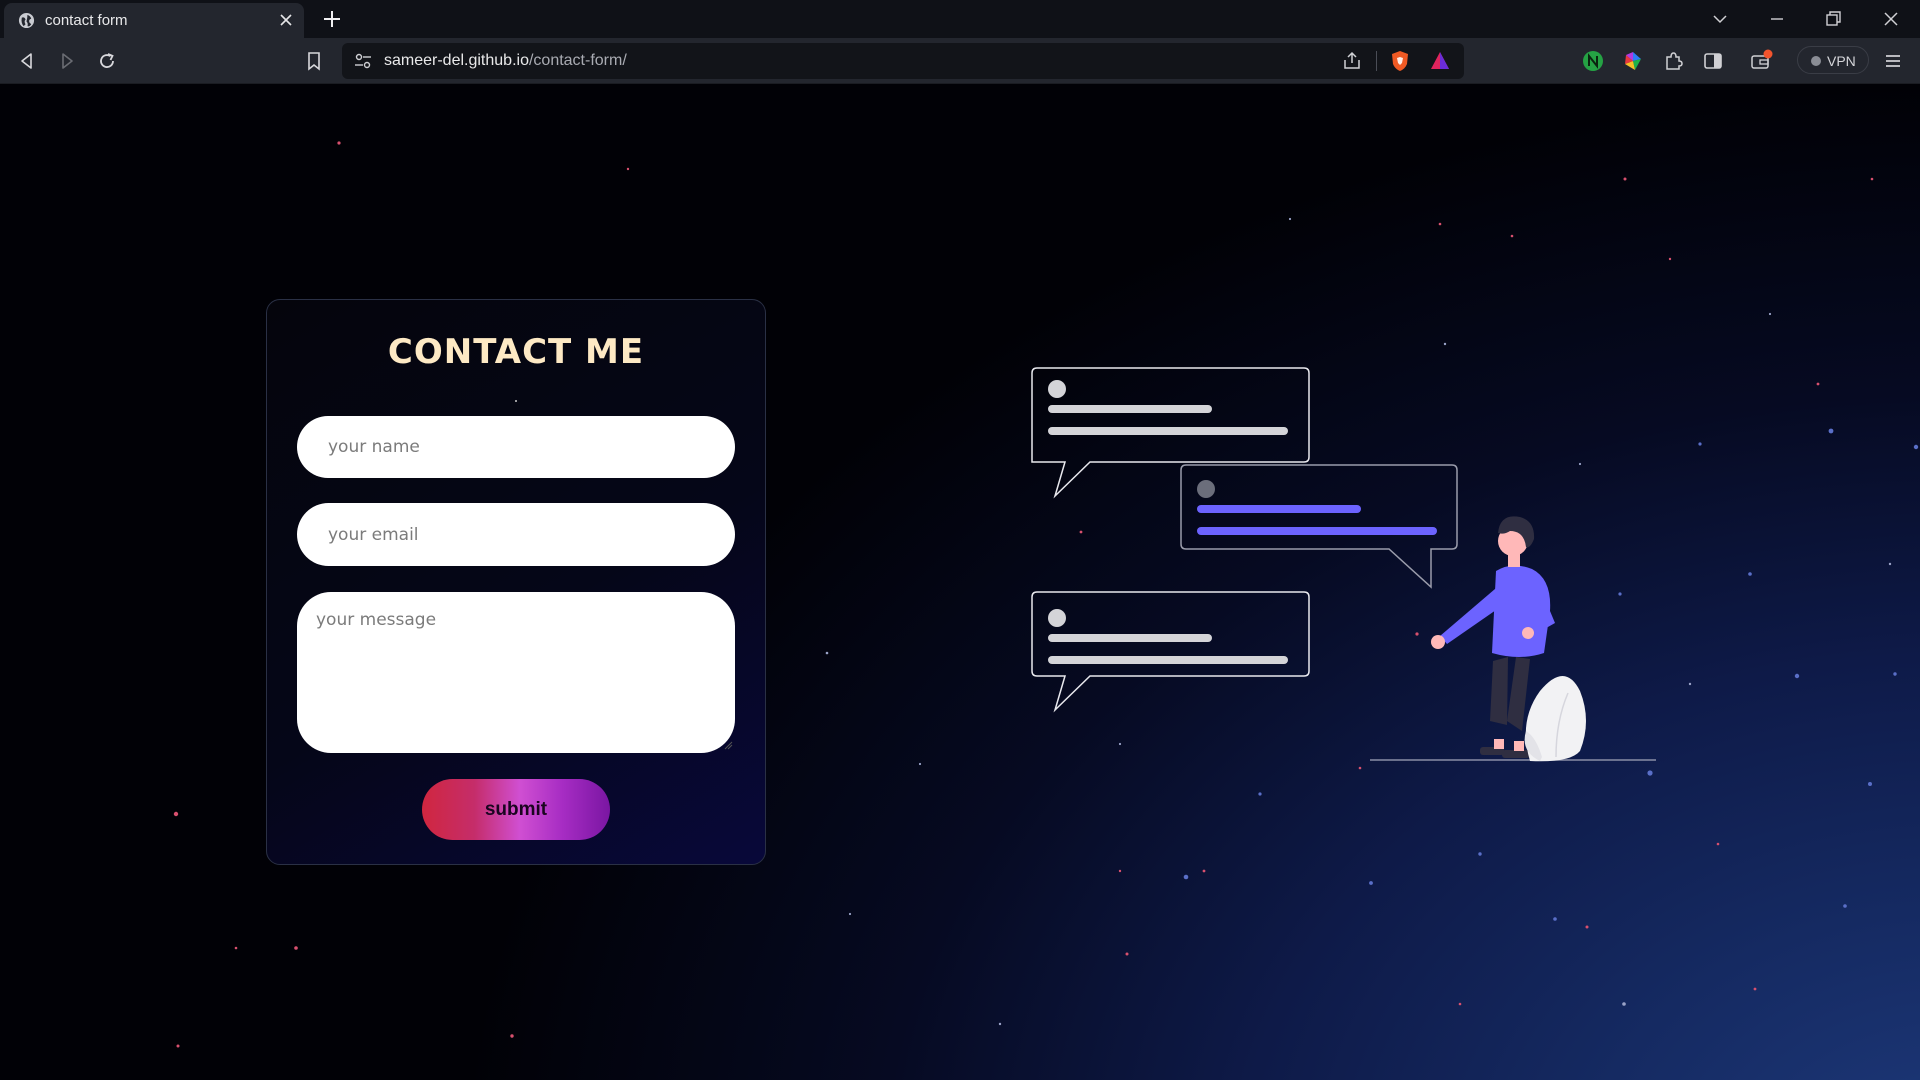 The height and width of the screenshot is (1080, 1920). What do you see at coordinates (86, 20) in the screenshot?
I see `tab-title: contact form` at bounding box center [86, 20].